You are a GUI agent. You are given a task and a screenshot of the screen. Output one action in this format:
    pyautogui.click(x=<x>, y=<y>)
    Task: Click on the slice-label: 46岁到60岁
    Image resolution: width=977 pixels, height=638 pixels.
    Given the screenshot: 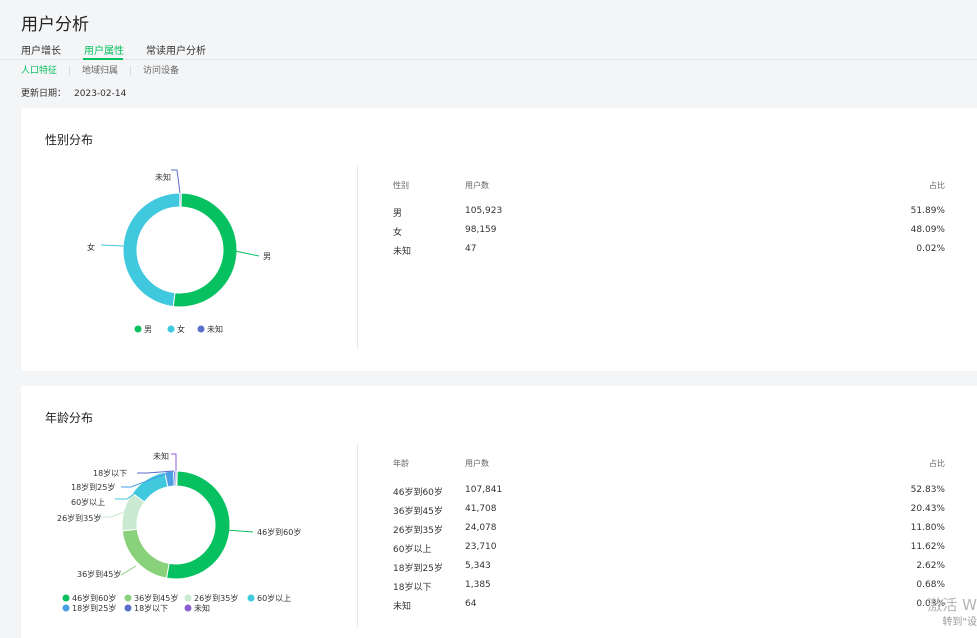 What is the action you would take?
    pyautogui.click(x=279, y=532)
    